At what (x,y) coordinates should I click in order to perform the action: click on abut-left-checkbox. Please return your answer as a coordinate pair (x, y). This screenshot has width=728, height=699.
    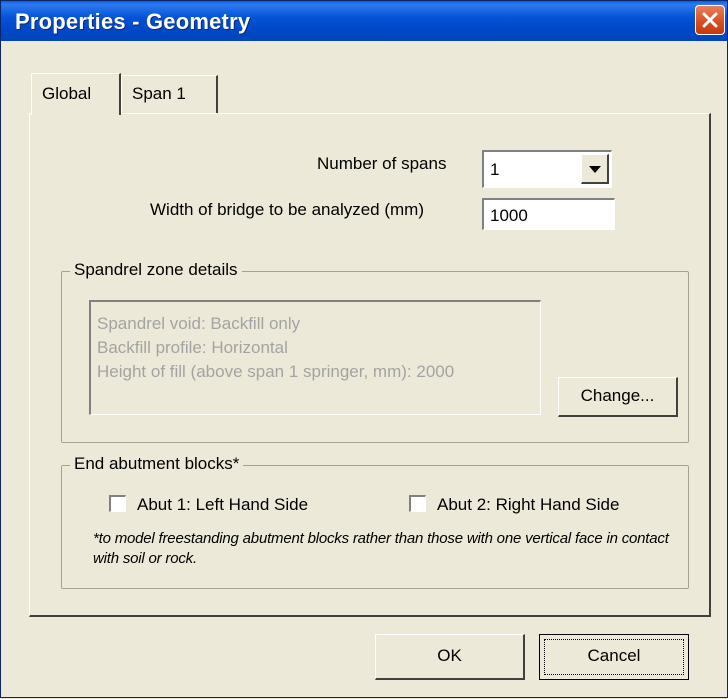
    Looking at the image, I should click on (117, 503).